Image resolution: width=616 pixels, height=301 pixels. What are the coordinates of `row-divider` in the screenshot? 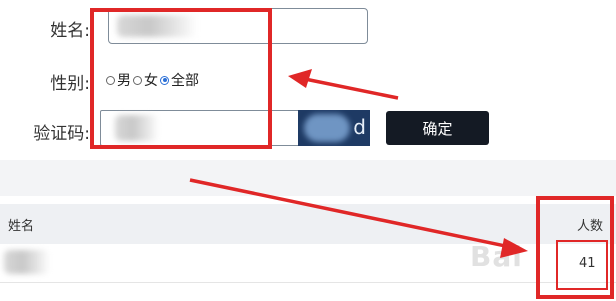 It's located at (308, 282).